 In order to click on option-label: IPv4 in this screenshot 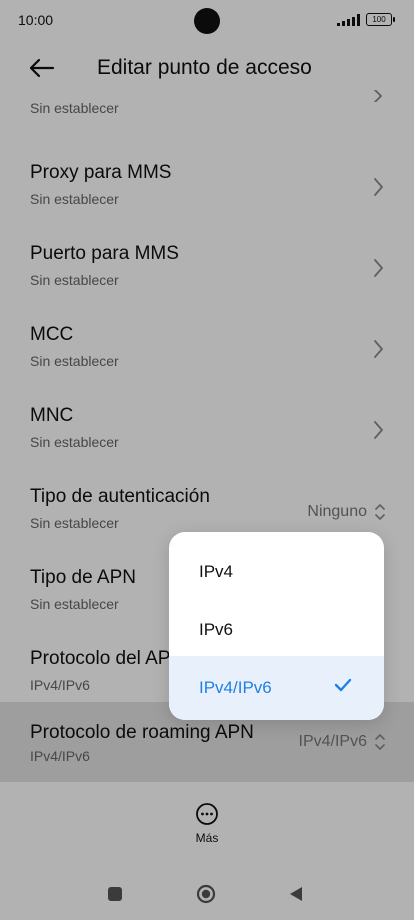, I will do `click(216, 571)`.